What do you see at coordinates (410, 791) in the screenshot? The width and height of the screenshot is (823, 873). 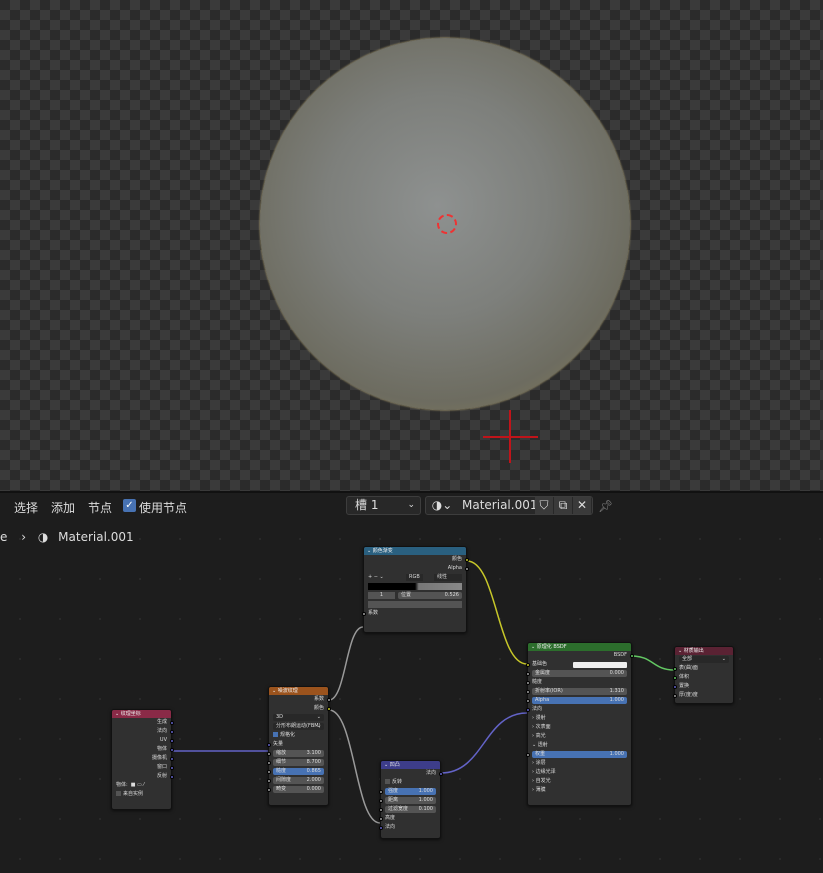 I see `value-field: 强度 1.000` at bounding box center [410, 791].